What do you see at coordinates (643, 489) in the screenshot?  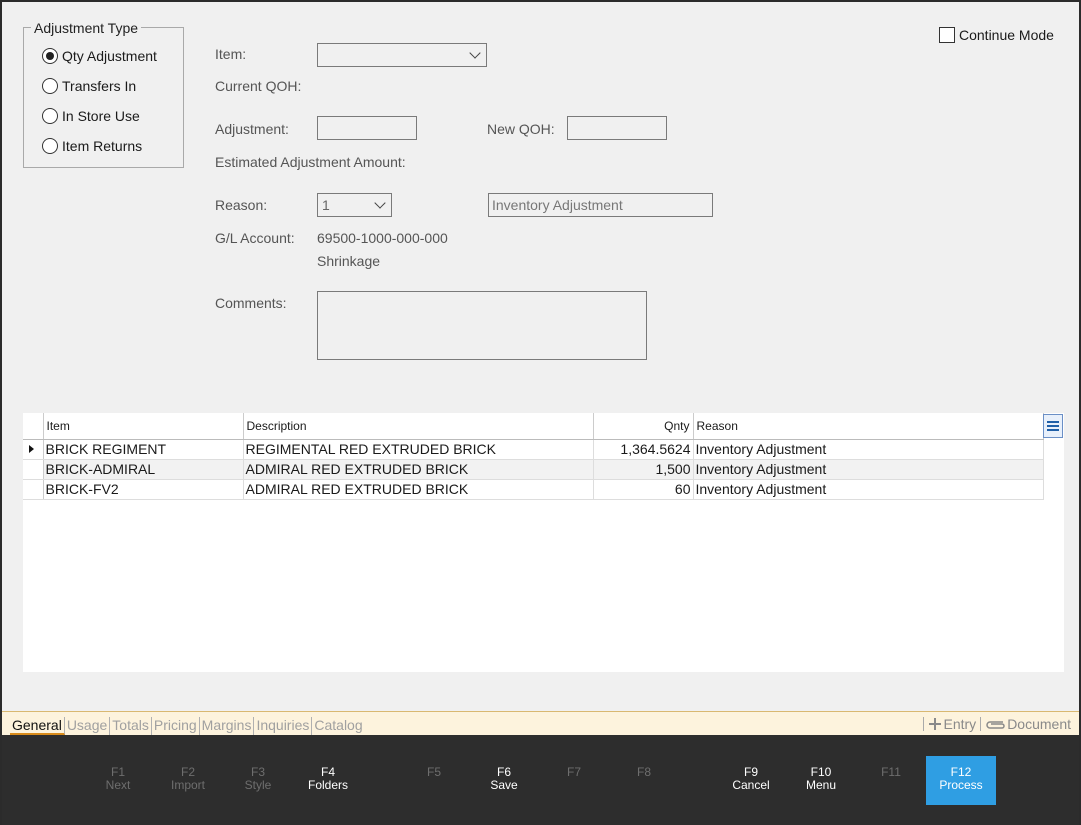 I see `cell-qnty: 60` at bounding box center [643, 489].